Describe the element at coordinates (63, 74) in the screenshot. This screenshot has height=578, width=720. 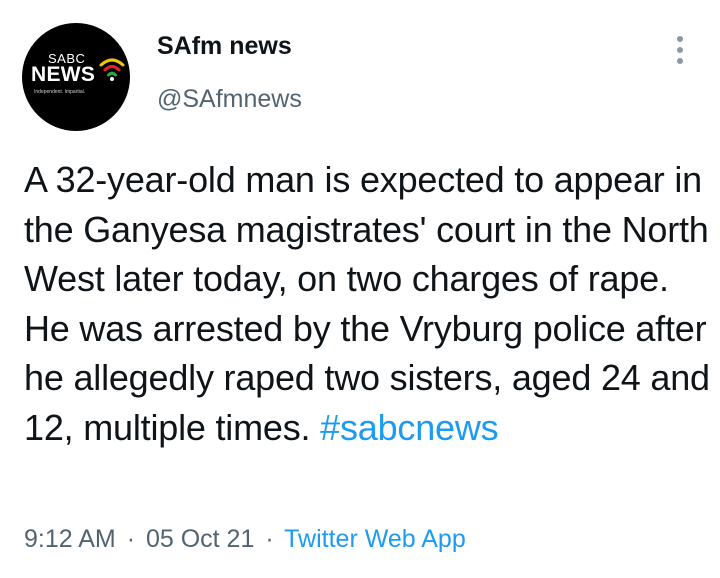
I see `logo-news-text: NEWS` at that location.